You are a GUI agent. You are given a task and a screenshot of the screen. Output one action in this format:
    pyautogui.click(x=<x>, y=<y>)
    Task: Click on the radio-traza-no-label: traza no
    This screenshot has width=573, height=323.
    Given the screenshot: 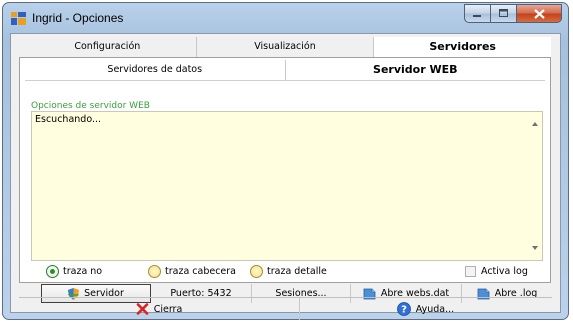 What is the action you would take?
    pyautogui.click(x=83, y=271)
    